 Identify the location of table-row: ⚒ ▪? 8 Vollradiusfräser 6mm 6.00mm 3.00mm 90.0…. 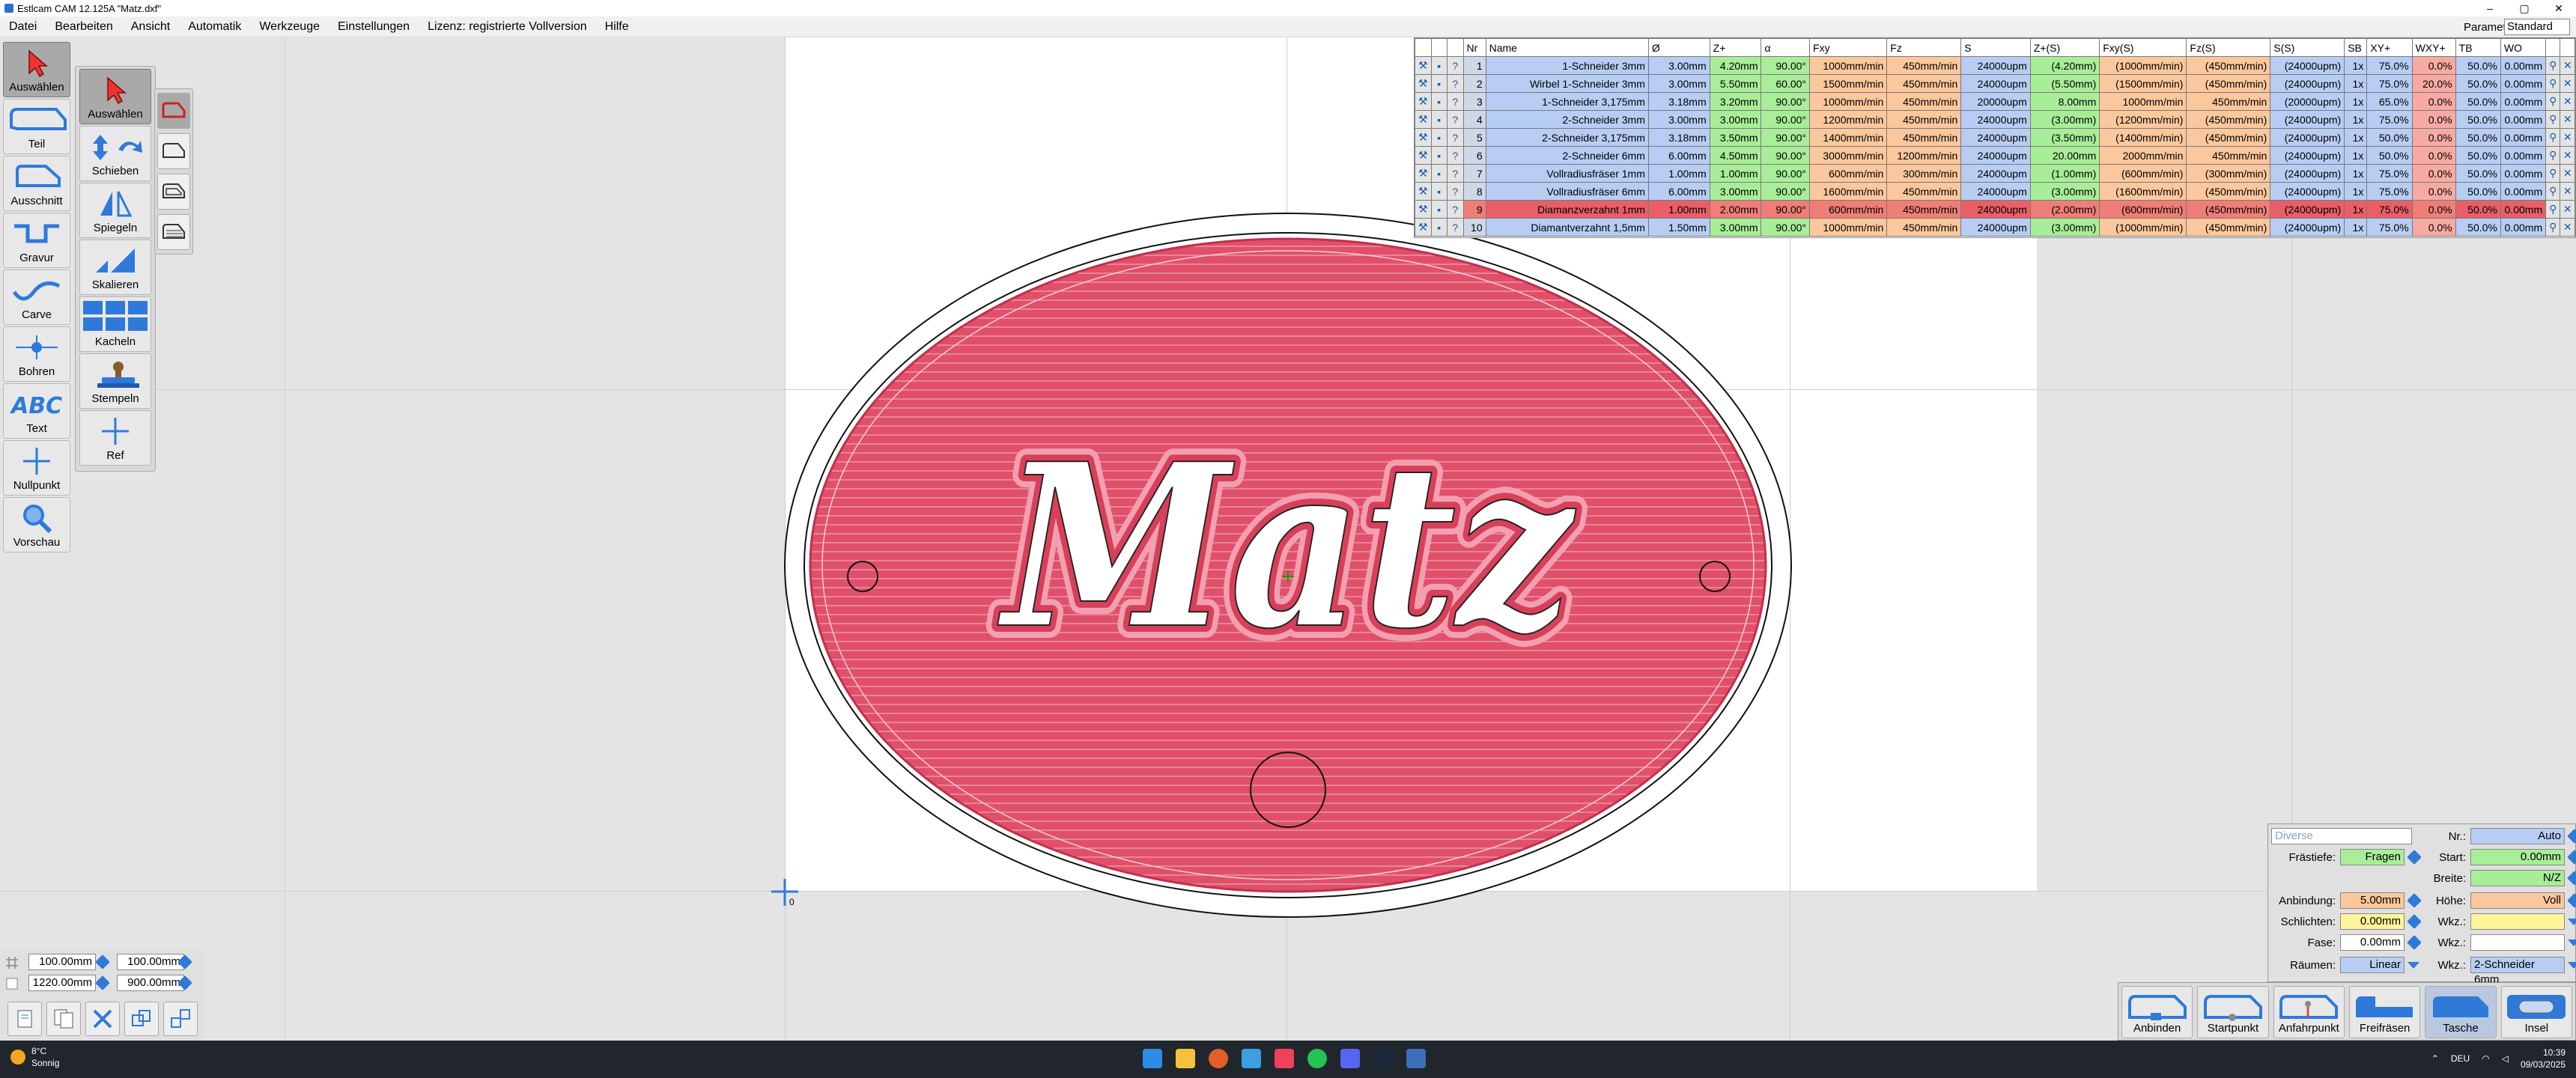
(1995, 191).